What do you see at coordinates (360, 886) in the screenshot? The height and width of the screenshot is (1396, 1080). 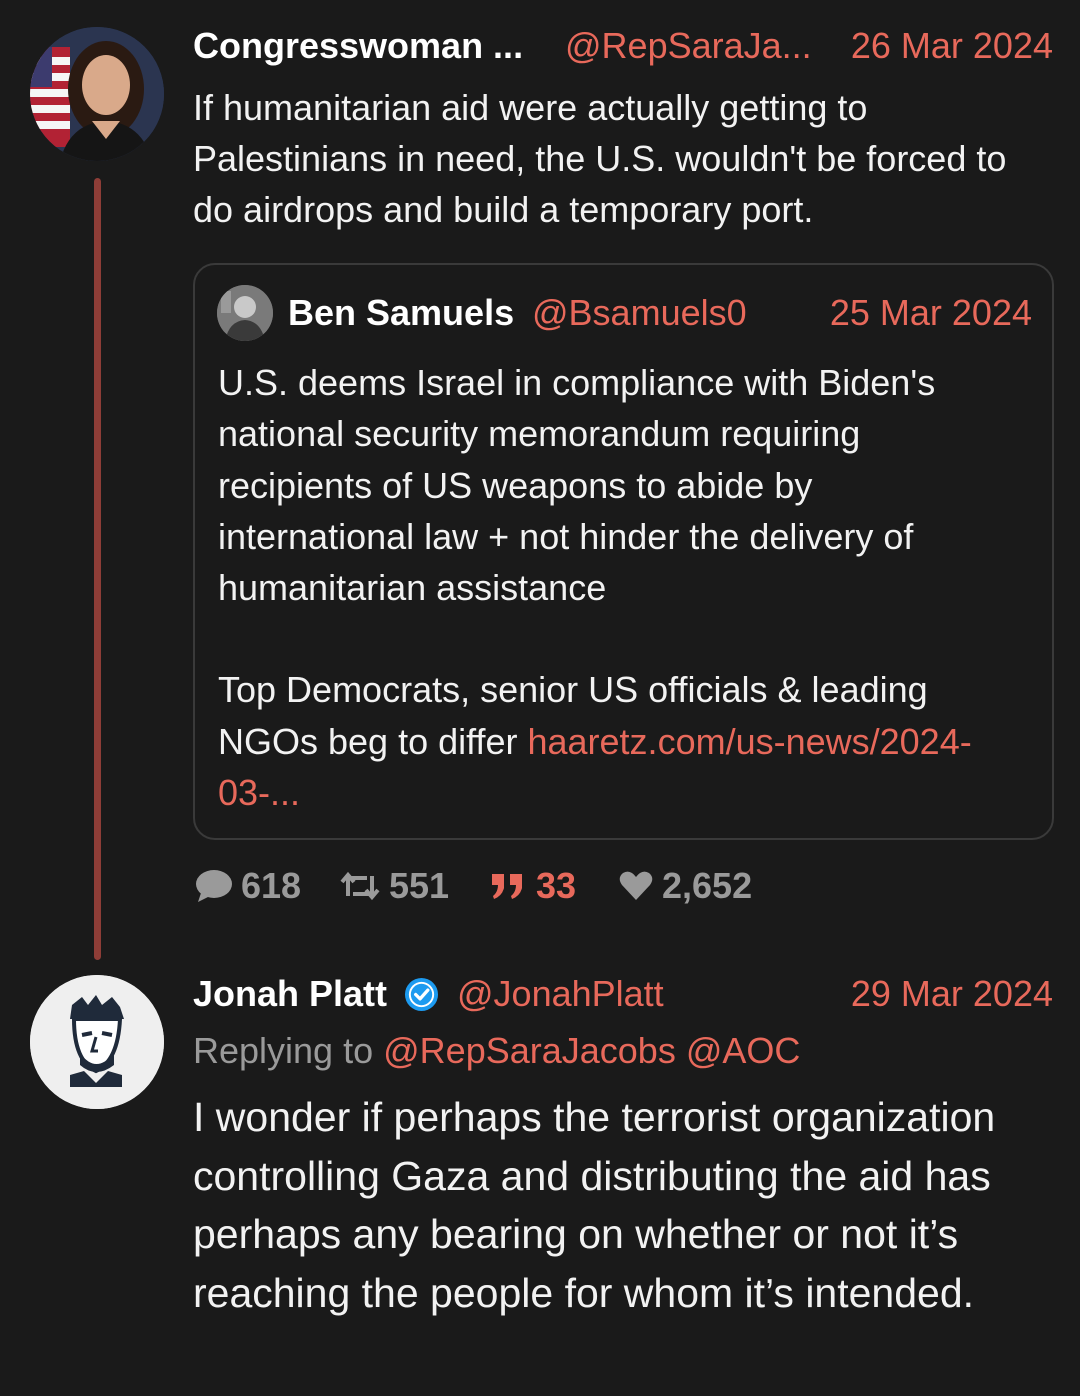 I see `retweet-icon` at bounding box center [360, 886].